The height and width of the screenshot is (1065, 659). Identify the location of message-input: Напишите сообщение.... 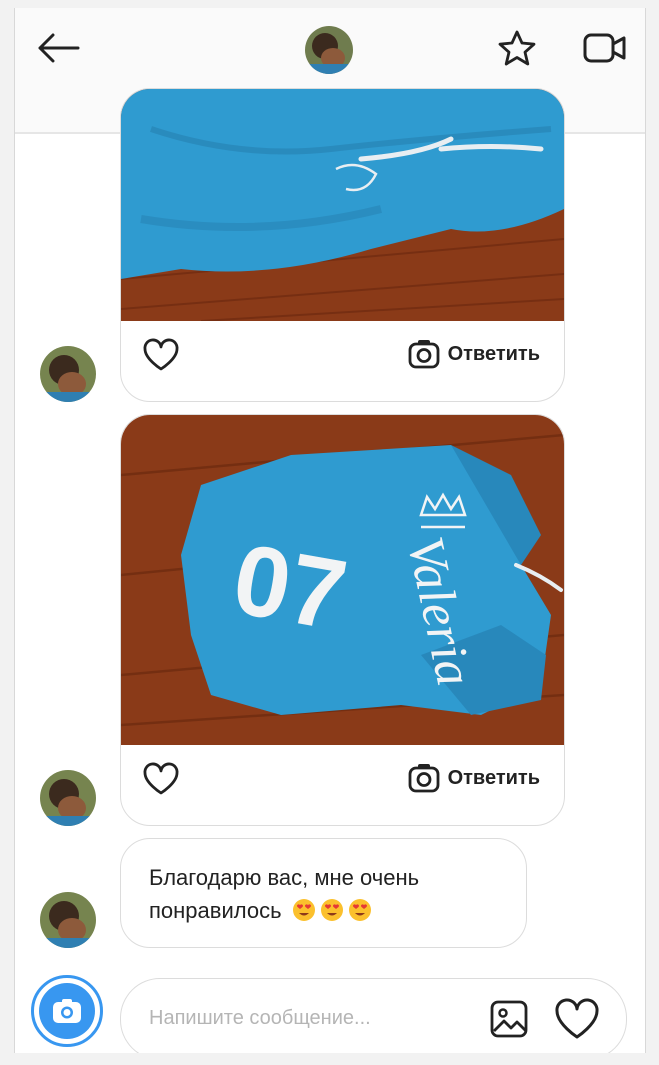
(260, 1018).